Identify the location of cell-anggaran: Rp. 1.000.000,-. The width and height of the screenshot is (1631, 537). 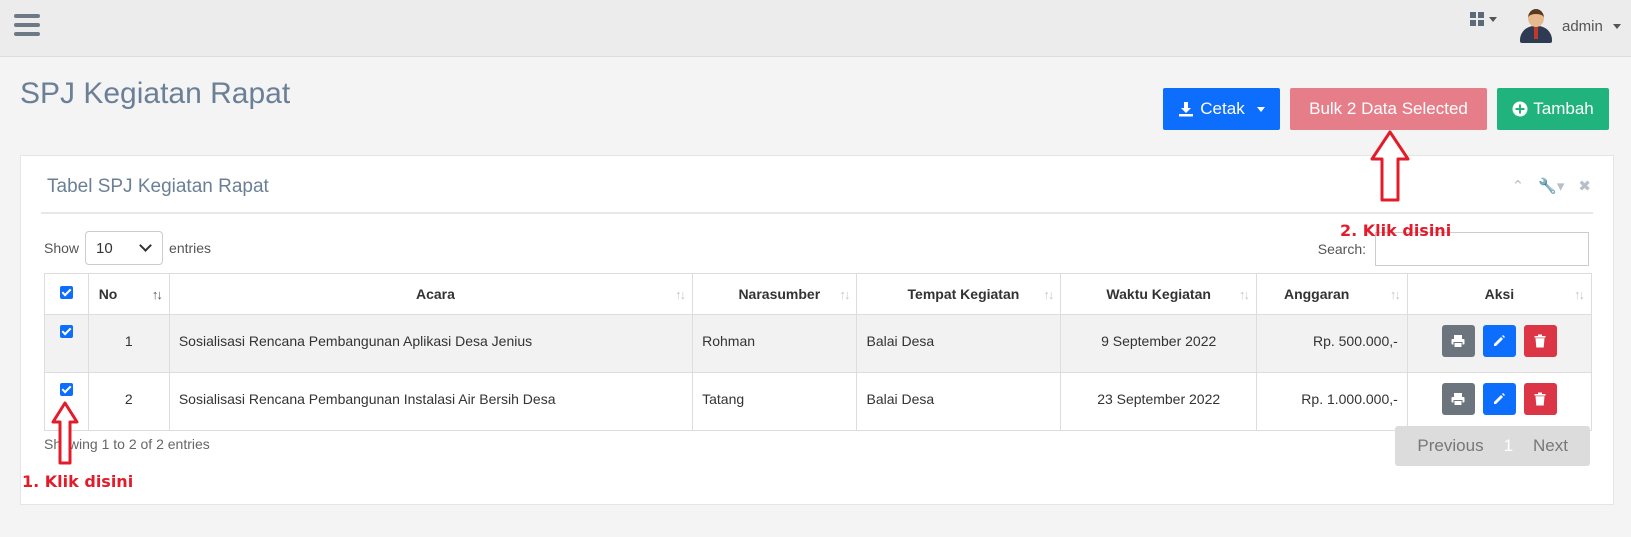
(1331, 401).